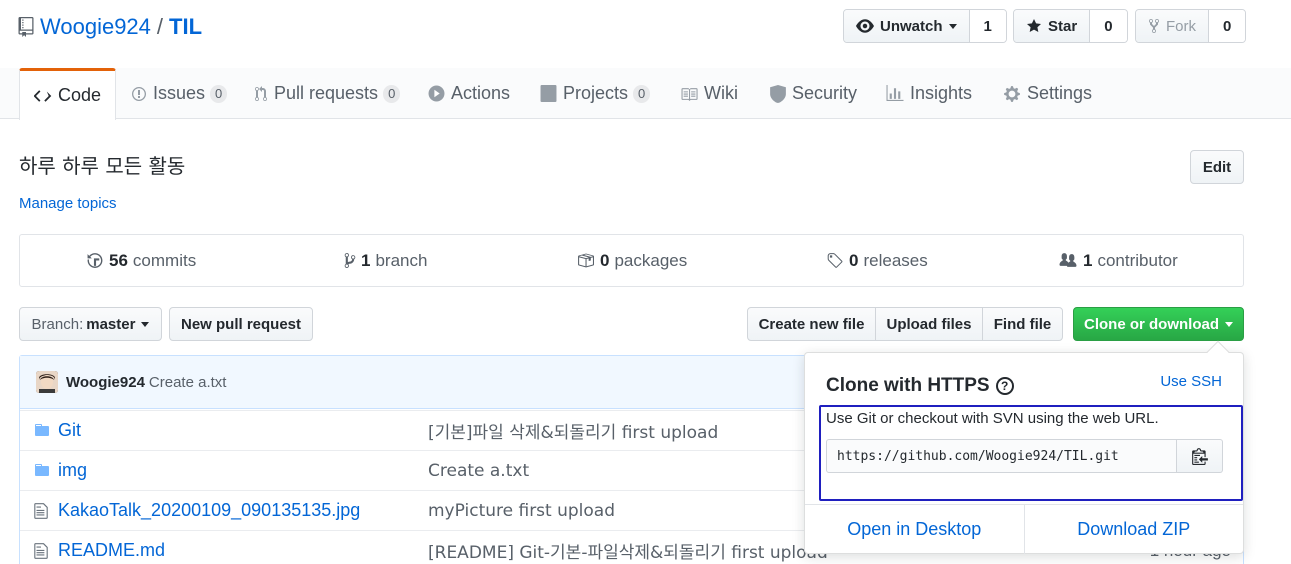 The image size is (1291, 564). I want to click on popup-arrow, so click(1218, 352).